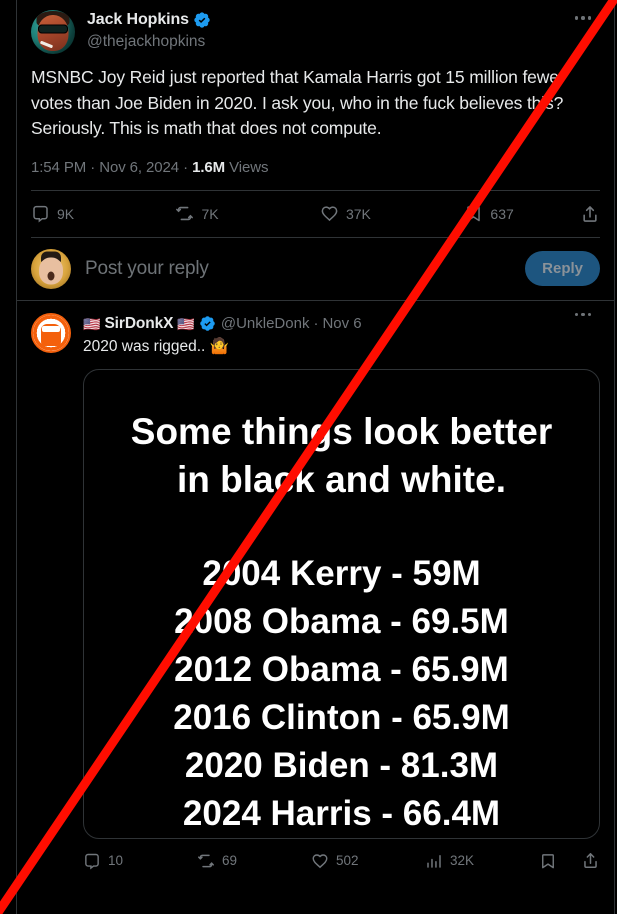 This screenshot has height=914, width=617. I want to click on like-count: 502, so click(347, 860).